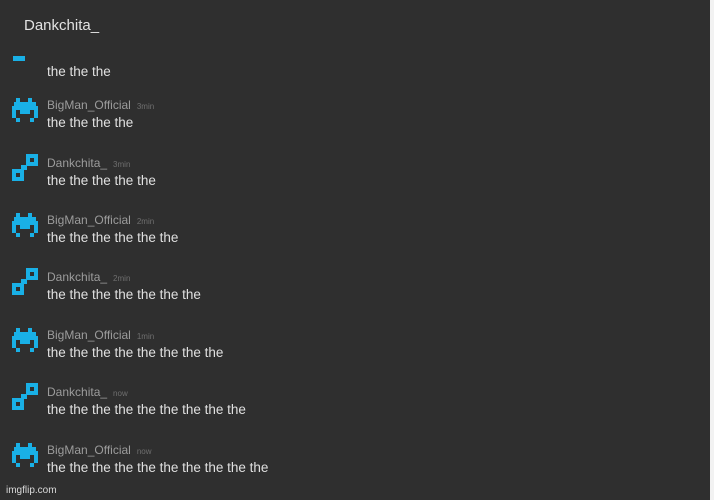 The image size is (714, 500). Describe the element at coordinates (31, 490) in the screenshot. I see `watermark: imgflip.com` at that location.